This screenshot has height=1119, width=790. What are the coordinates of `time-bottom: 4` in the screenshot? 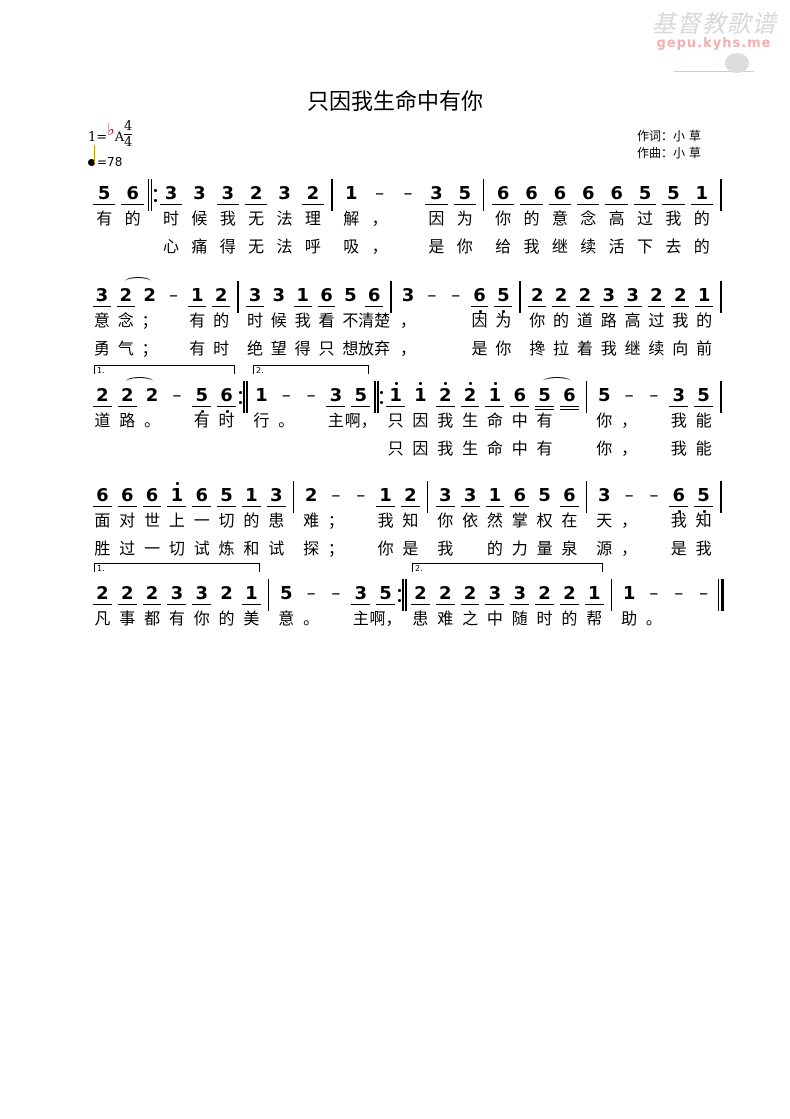 It's located at (128, 142).